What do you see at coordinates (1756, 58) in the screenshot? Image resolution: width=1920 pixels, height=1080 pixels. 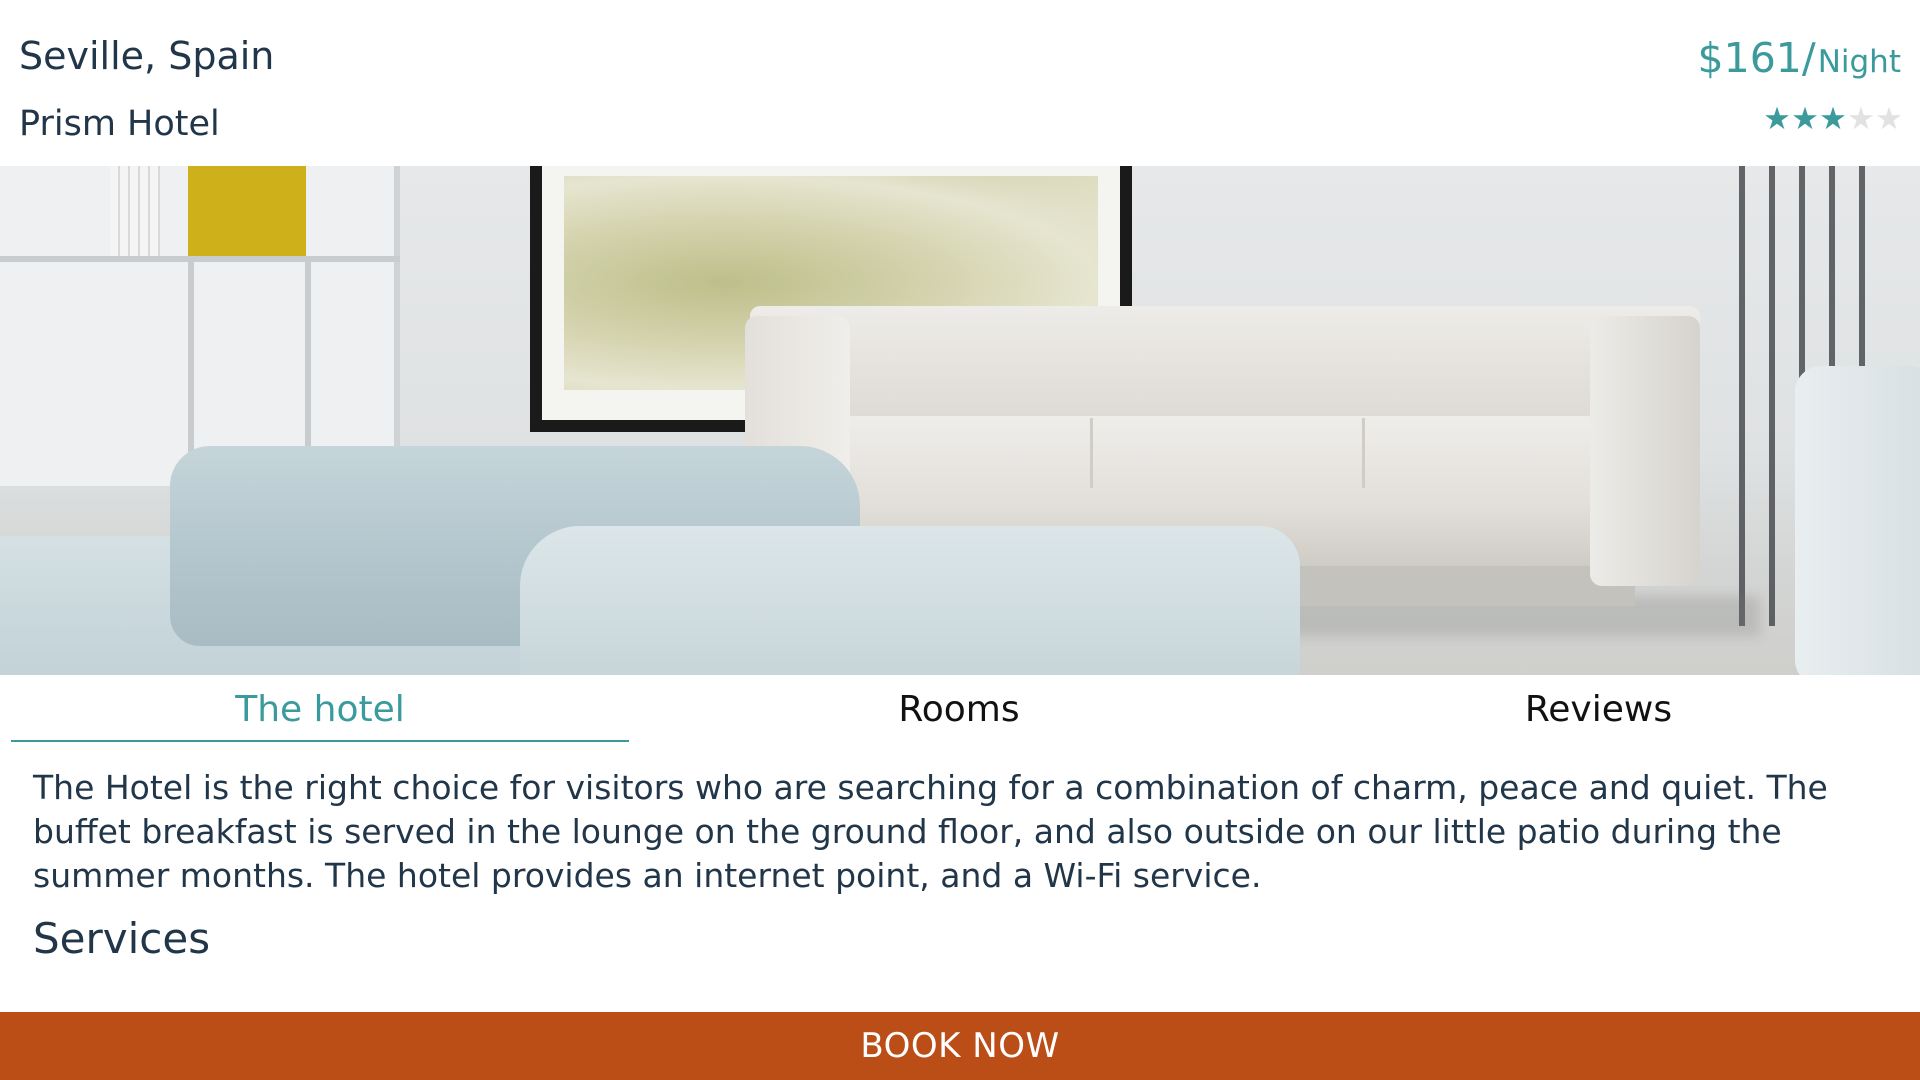 I see `price-amount: $161/` at bounding box center [1756, 58].